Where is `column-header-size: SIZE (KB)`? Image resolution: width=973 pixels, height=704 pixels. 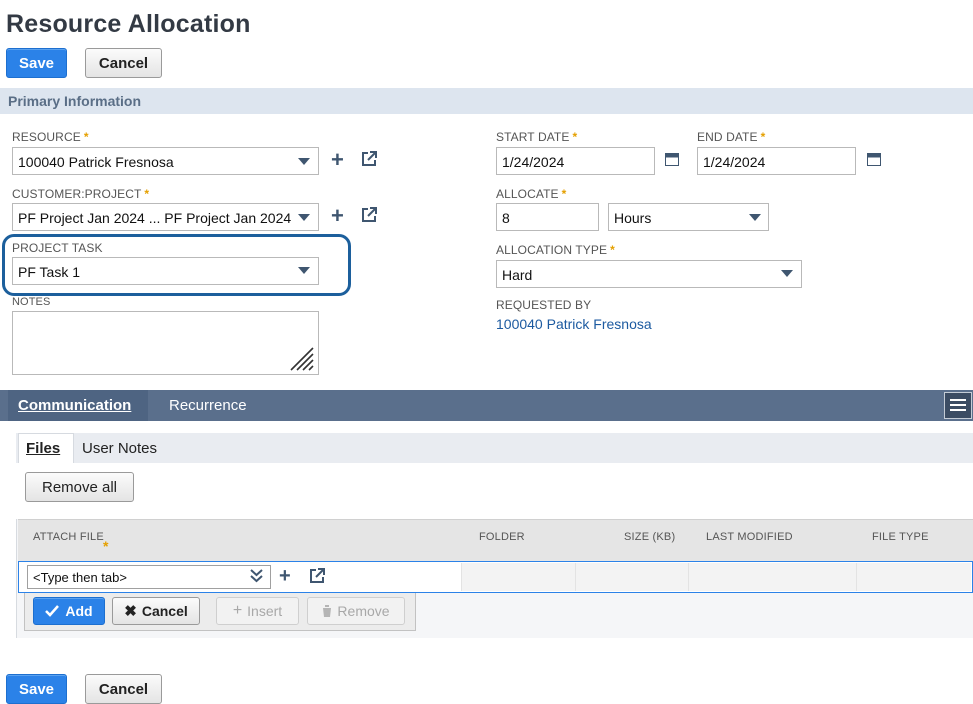
column-header-size: SIZE (KB) is located at coordinates (650, 537).